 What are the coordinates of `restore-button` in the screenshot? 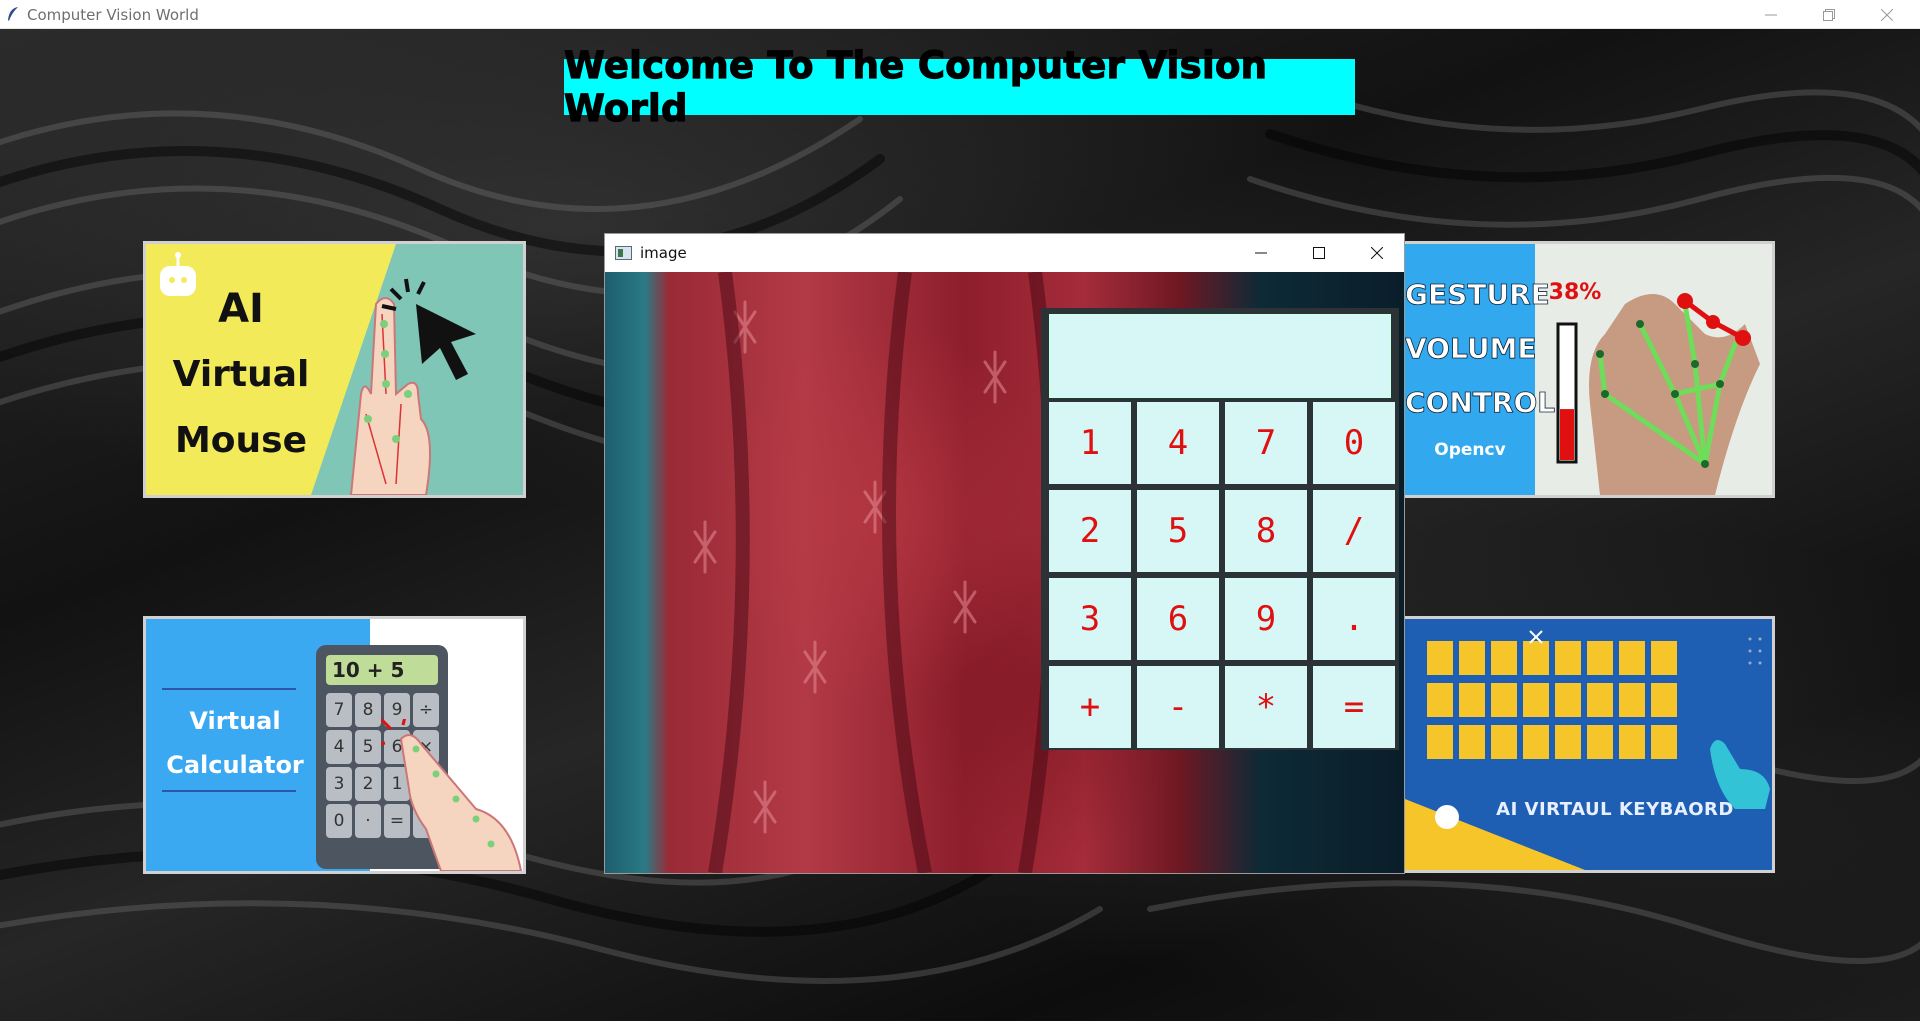 It's located at (1829, 14).